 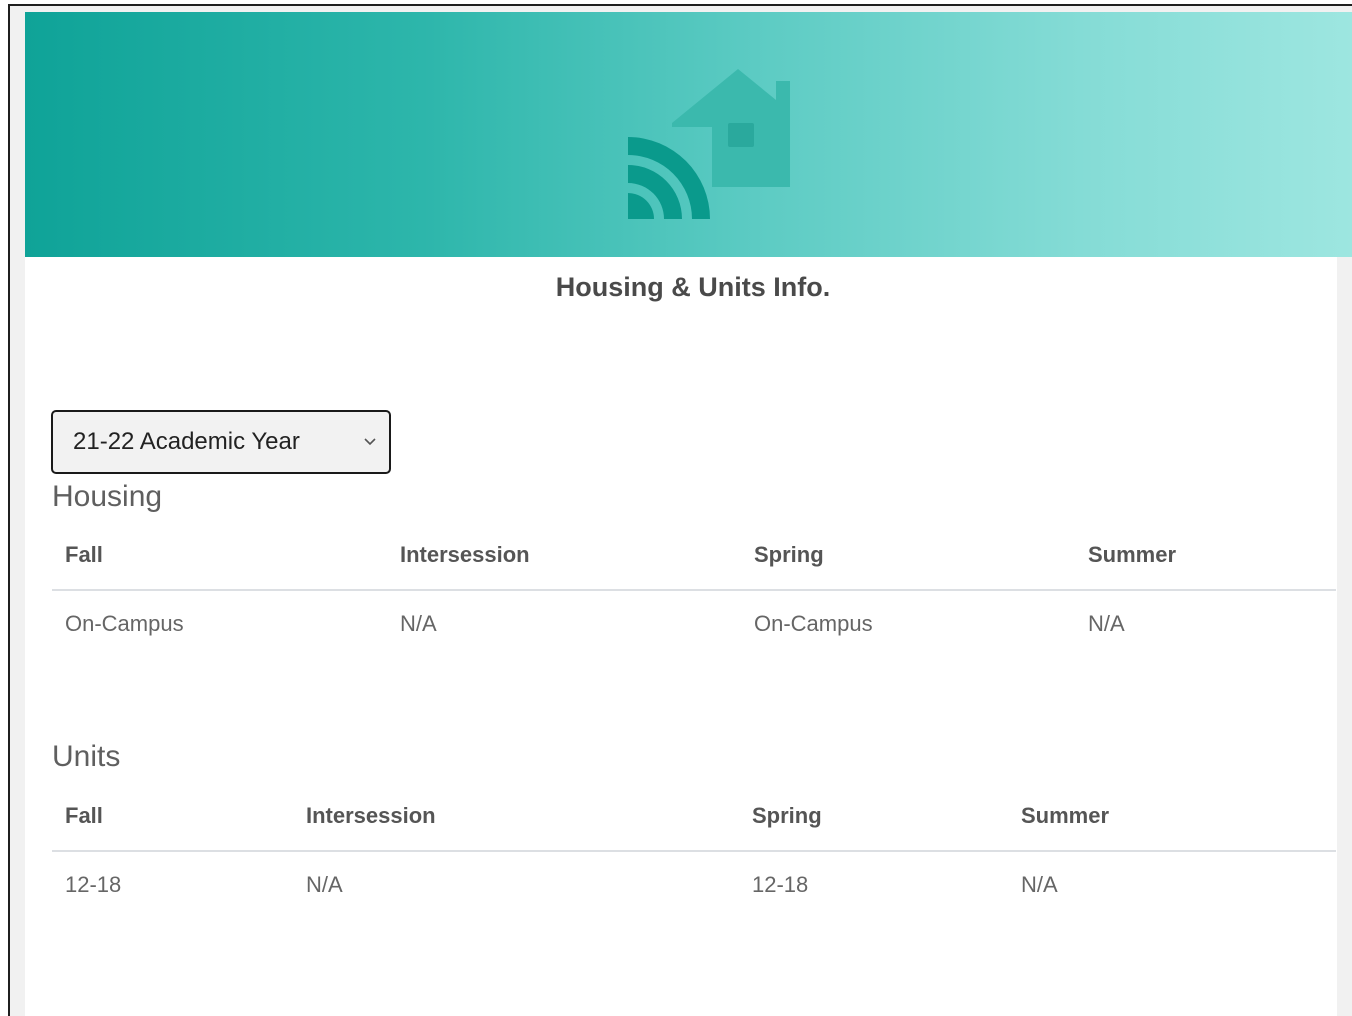 I want to click on units-cell-intersession: N/A, so click(x=324, y=884).